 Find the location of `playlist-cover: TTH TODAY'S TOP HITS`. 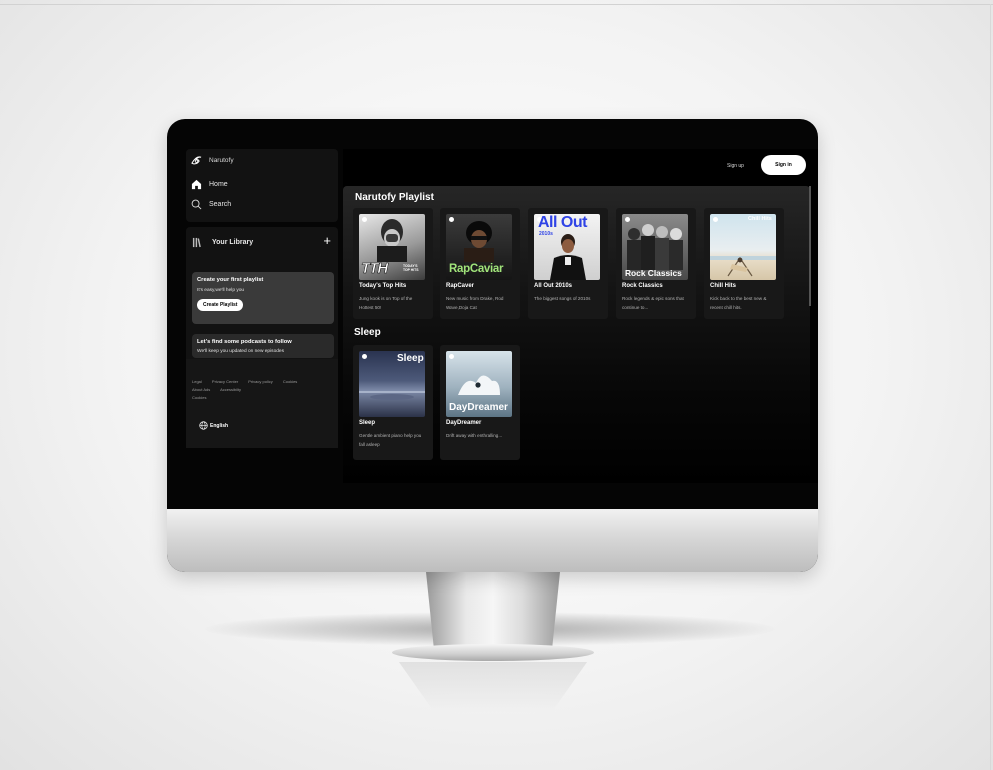

playlist-cover: TTH TODAY'S TOP HITS is located at coordinates (392, 247).